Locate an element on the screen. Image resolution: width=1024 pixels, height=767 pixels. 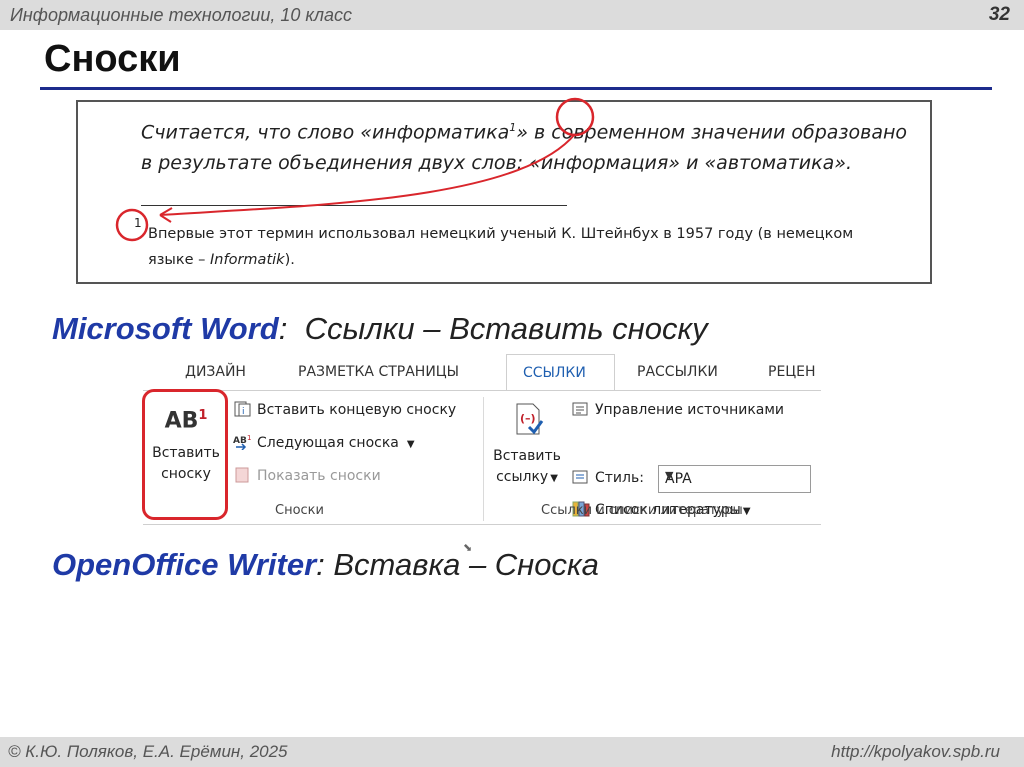
show-notes-icon is located at coordinates (242, 475).